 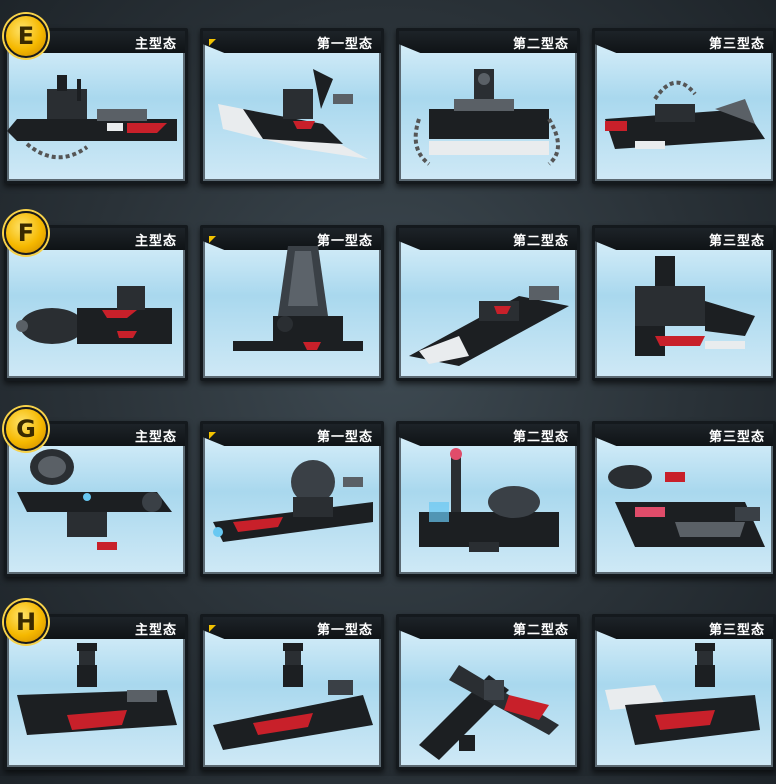 What do you see at coordinates (293, 696) in the screenshot?
I see `model-officer-speedboat` at bounding box center [293, 696].